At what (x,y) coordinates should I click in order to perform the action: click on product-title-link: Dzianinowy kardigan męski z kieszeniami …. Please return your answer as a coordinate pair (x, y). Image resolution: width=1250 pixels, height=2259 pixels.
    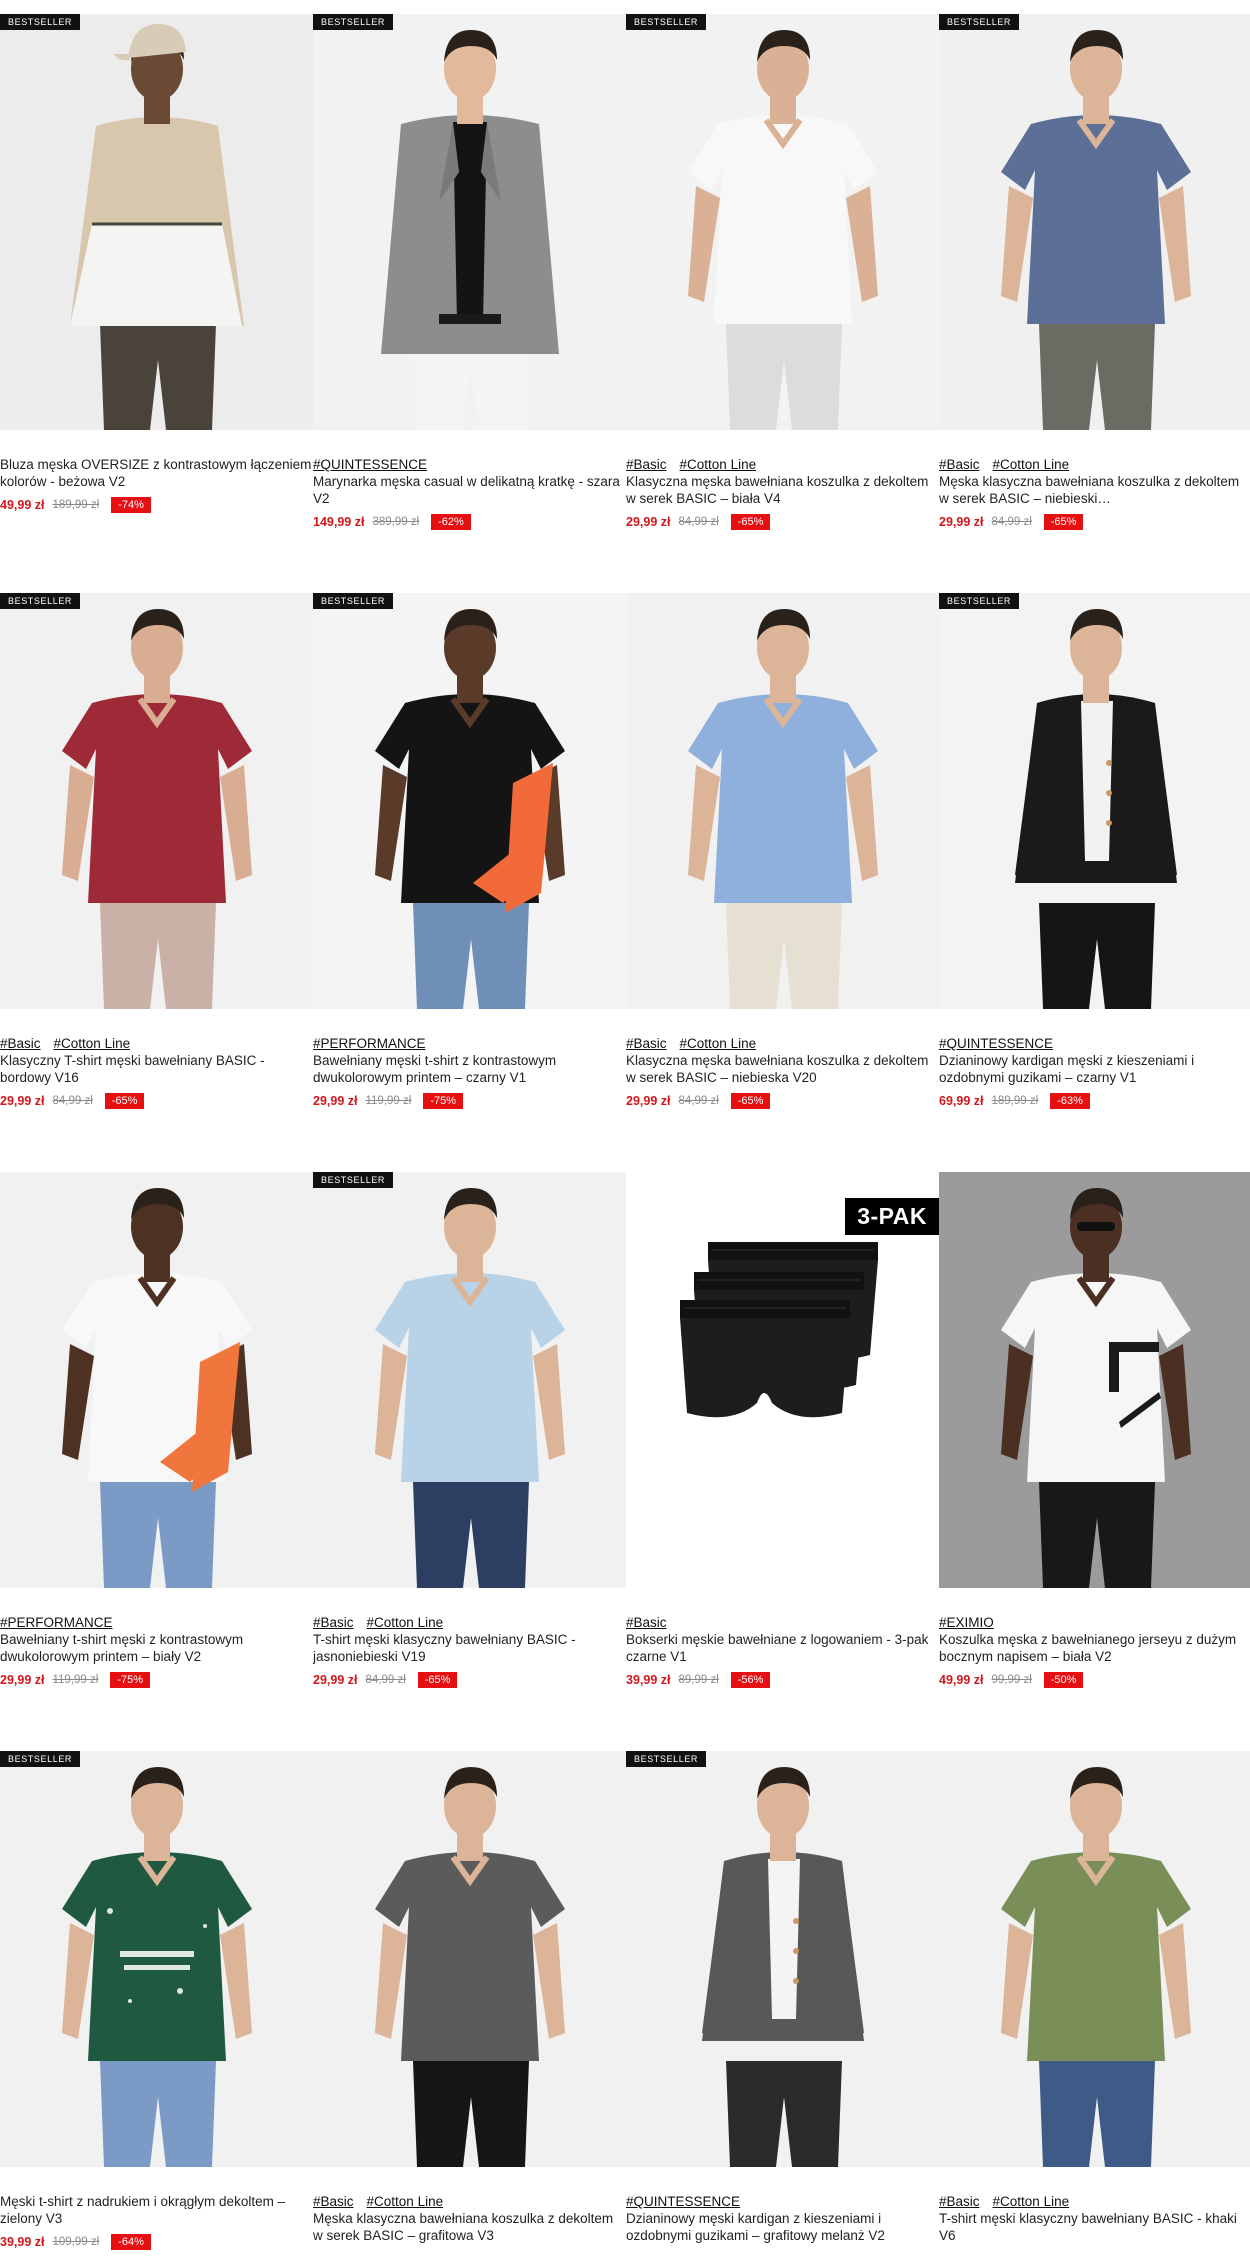
    Looking at the image, I should click on (1094, 1069).